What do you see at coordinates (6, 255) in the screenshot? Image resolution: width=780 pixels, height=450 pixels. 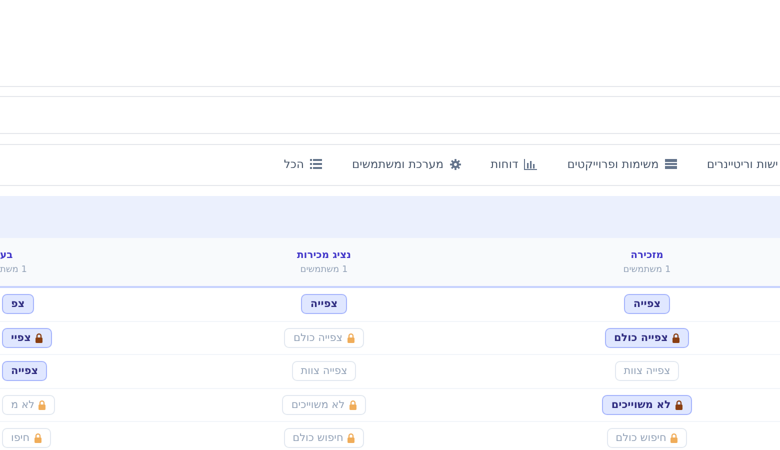 I see `role-title: בע` at bounding box center [6, 255].